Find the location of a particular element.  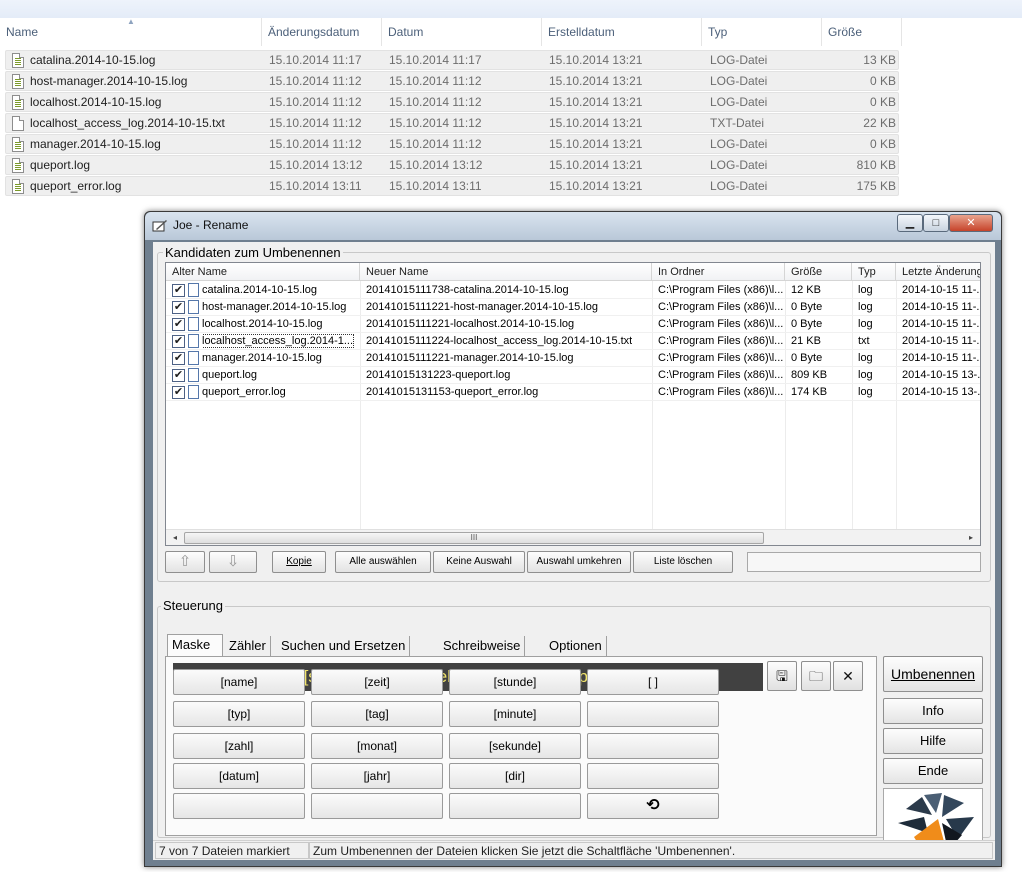

tab-options: Optionen is located at coordinates (576, 646).